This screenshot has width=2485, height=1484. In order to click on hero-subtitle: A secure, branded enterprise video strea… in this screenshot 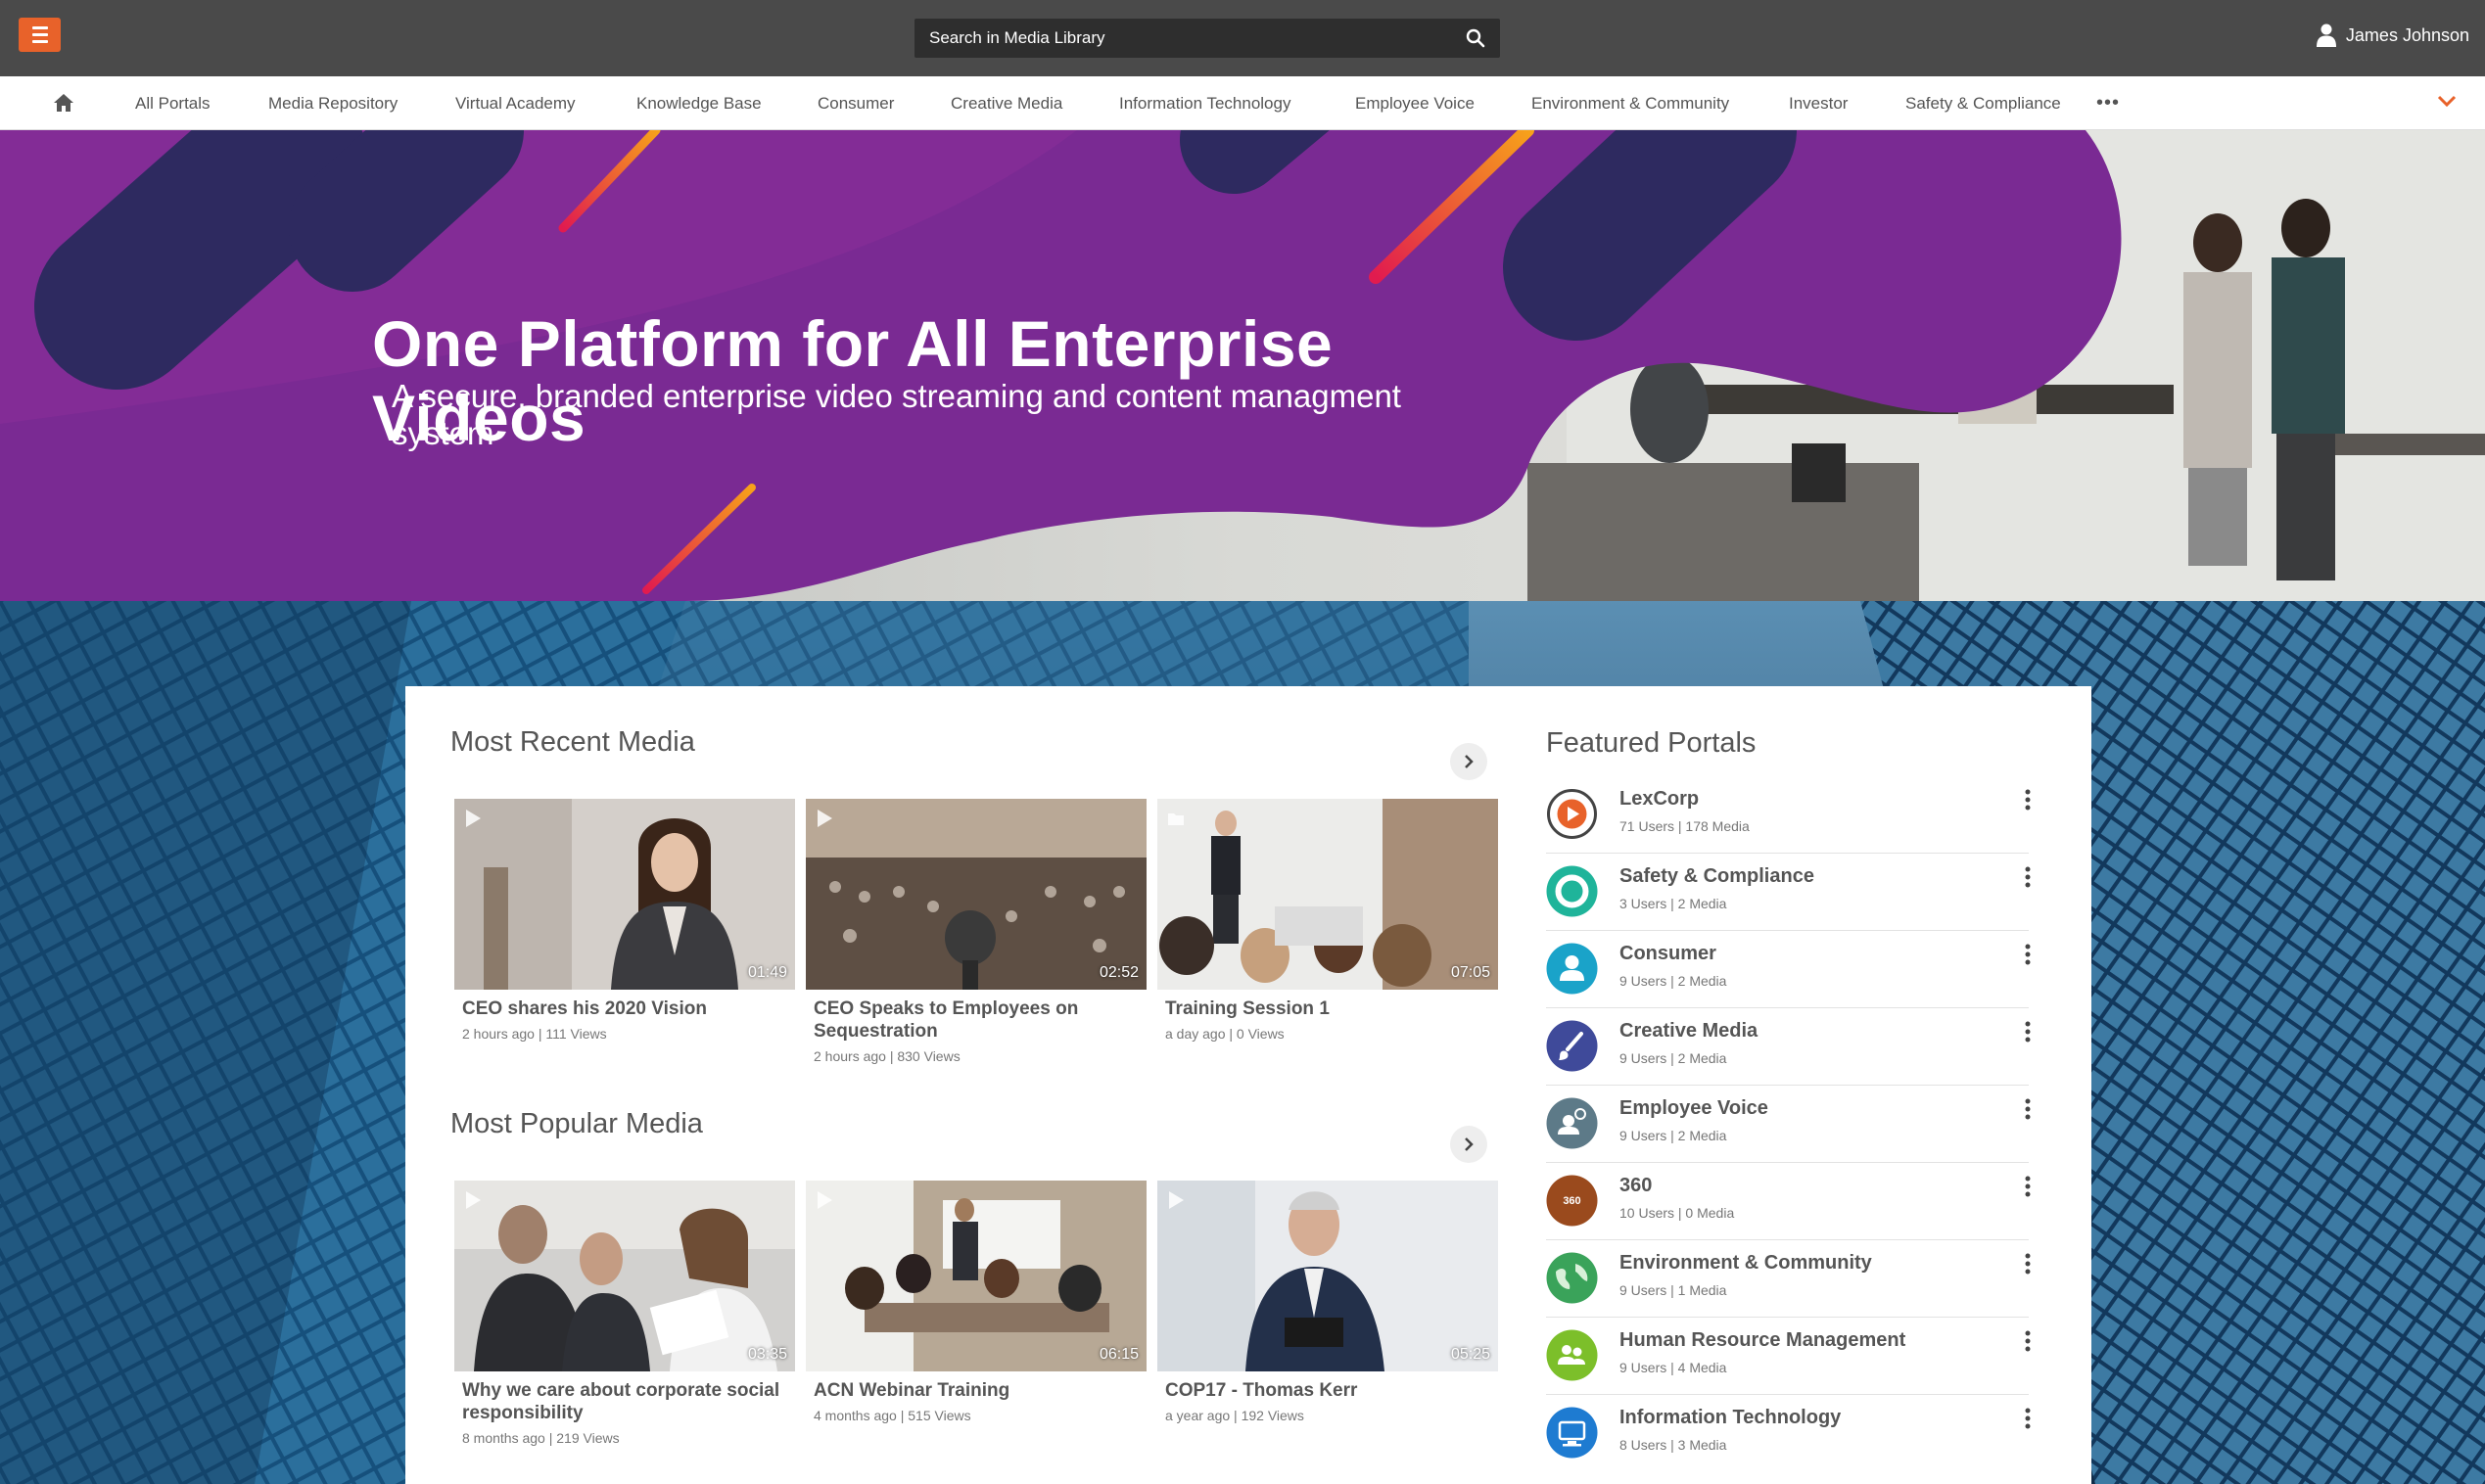, I will do `click(896, 414)`.